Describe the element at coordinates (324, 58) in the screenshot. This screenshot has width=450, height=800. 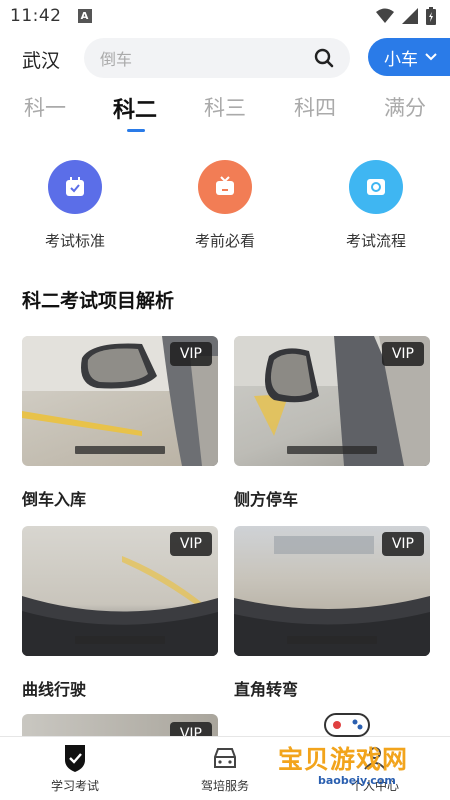
I see `search-icon` at that location.